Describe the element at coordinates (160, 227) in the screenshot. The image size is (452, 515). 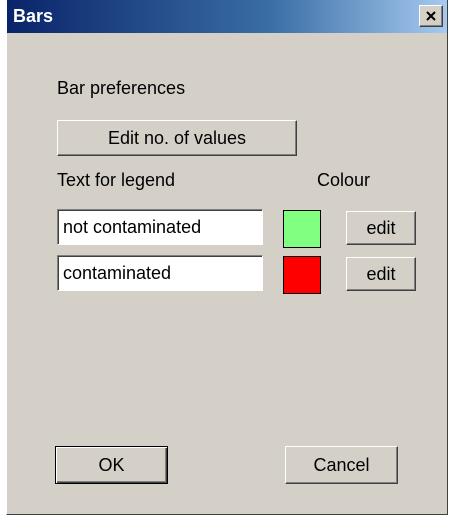
I see `legend-text-input-1: not contaminated` at that location.